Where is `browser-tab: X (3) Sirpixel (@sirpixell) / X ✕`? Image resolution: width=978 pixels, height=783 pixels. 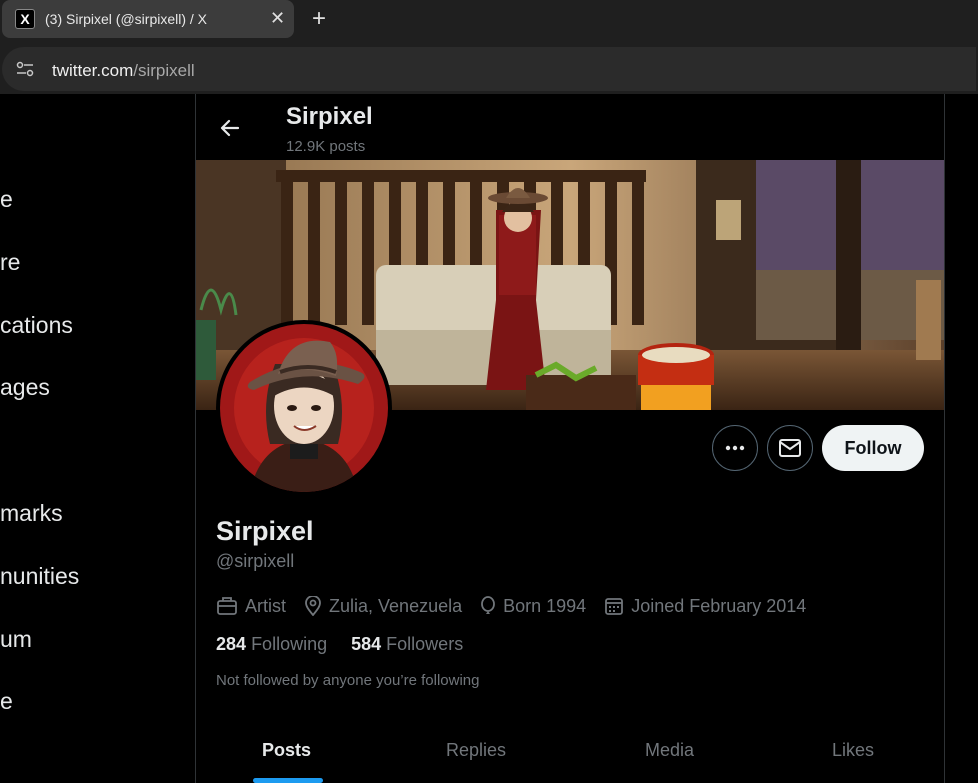
browser-tab: X (3) Sirpixel (@sirpixell) / X ✕ is located at coordinates (148, 19).